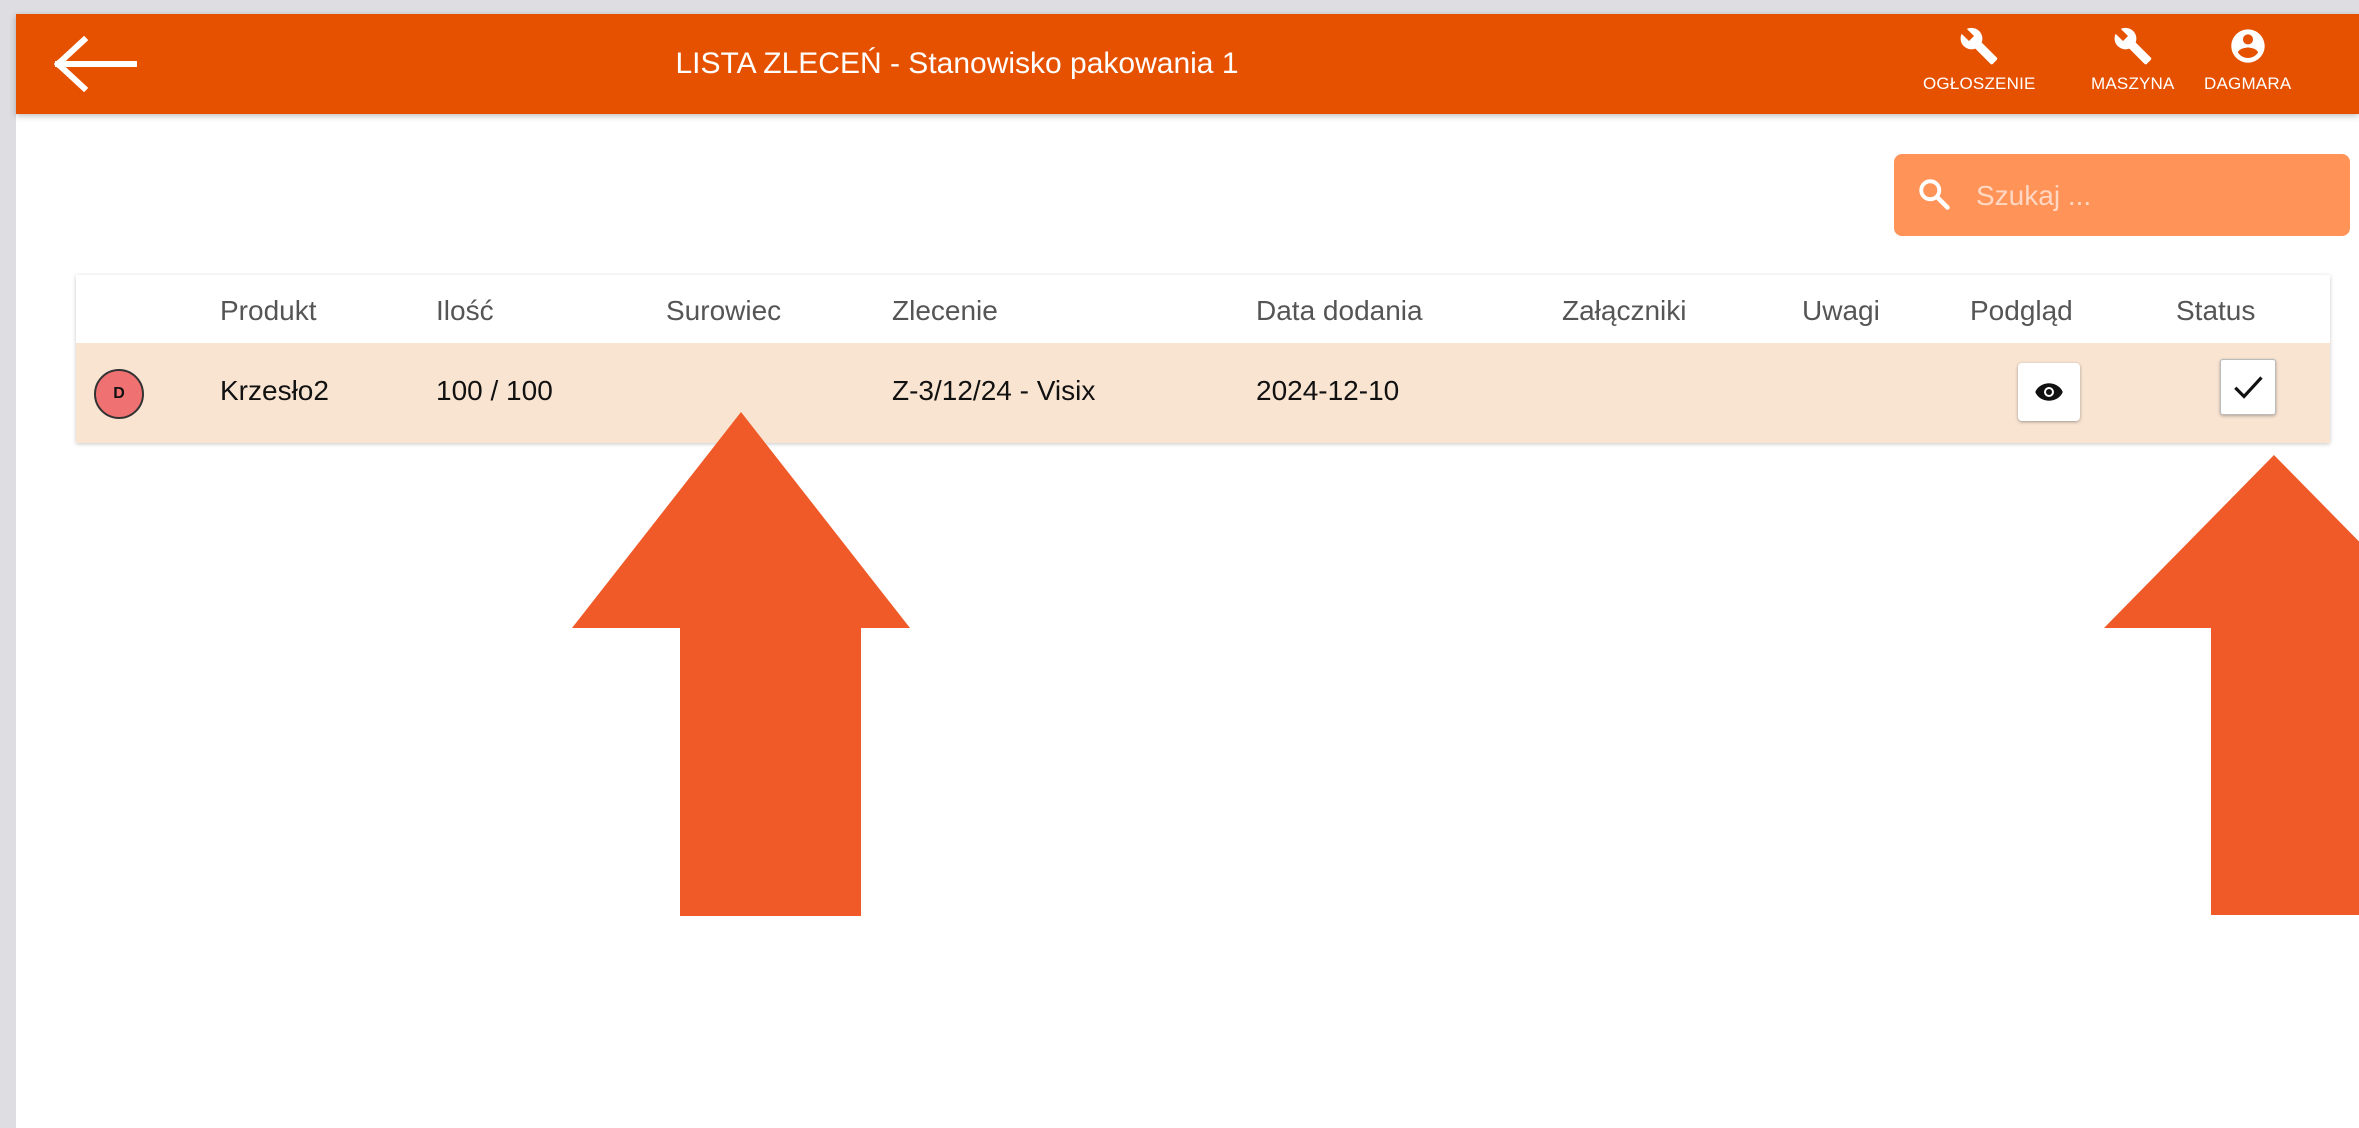  Describe the element at coordinates (723, 311) in the screenshot. I see `column-header-surowiec: Surowiec` at that location.